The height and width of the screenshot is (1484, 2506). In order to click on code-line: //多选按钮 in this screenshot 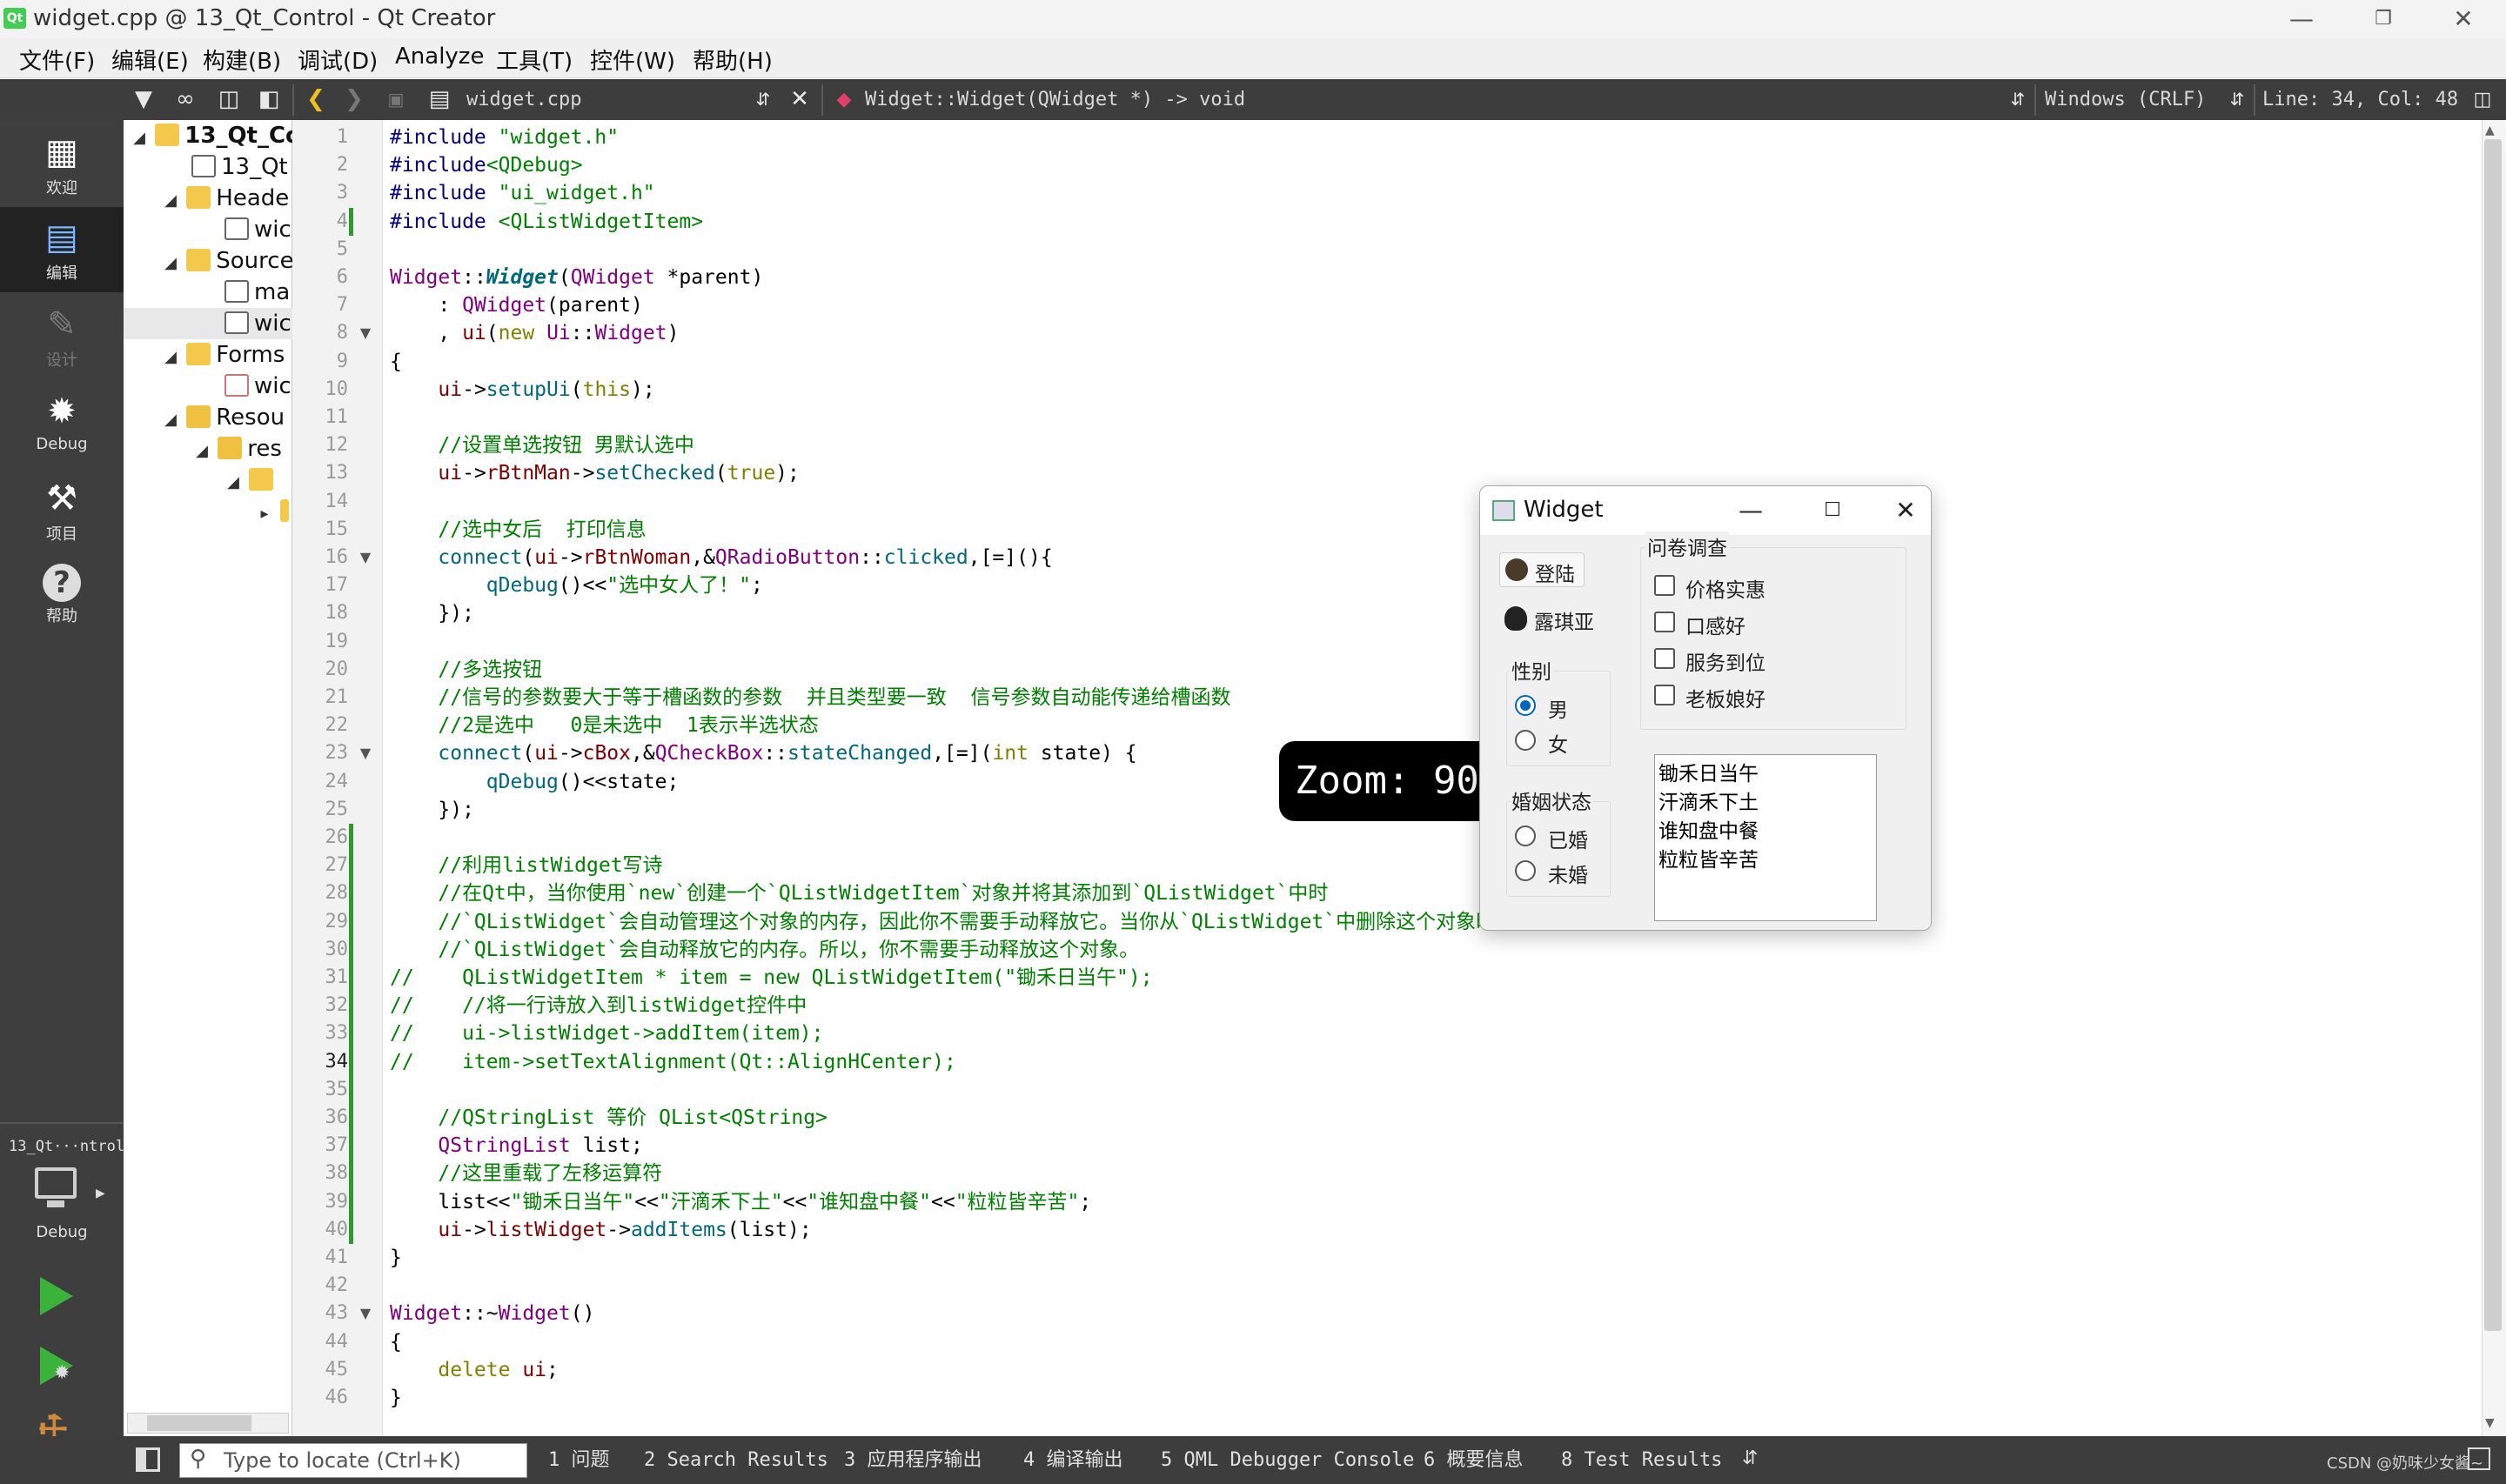, I will do `click(466, 670)`.